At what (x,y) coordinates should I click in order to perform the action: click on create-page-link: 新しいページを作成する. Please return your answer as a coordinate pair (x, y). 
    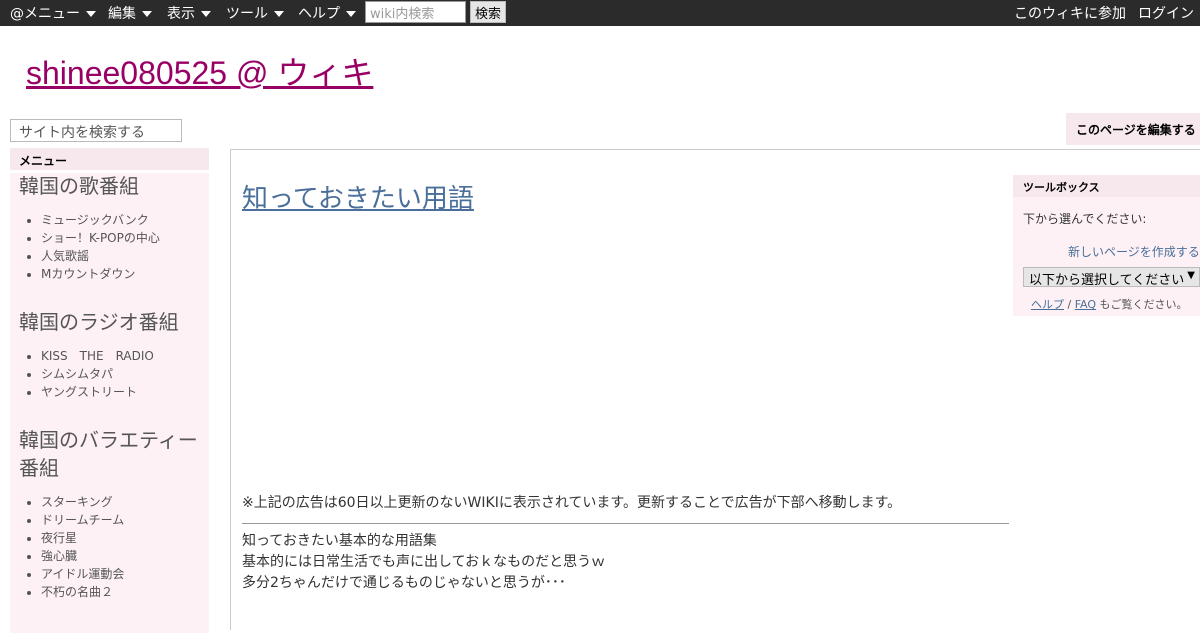
    Looking at the image, I should click on (1134, 251).